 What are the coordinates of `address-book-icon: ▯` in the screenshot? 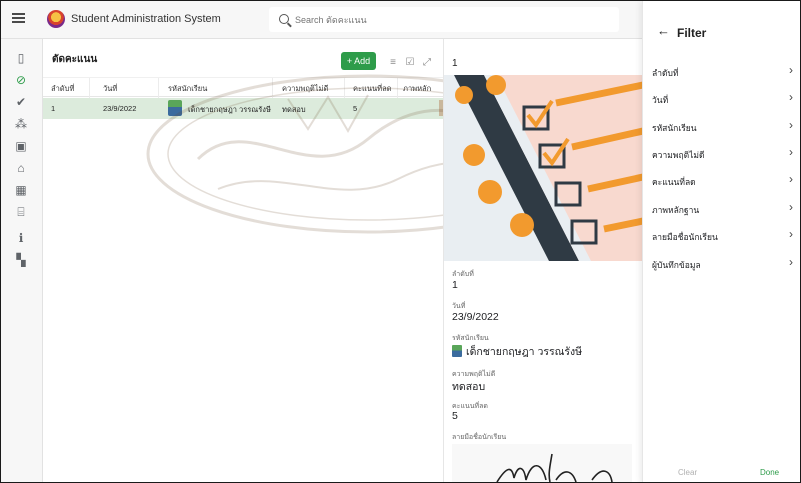 It's located at (21, 58).